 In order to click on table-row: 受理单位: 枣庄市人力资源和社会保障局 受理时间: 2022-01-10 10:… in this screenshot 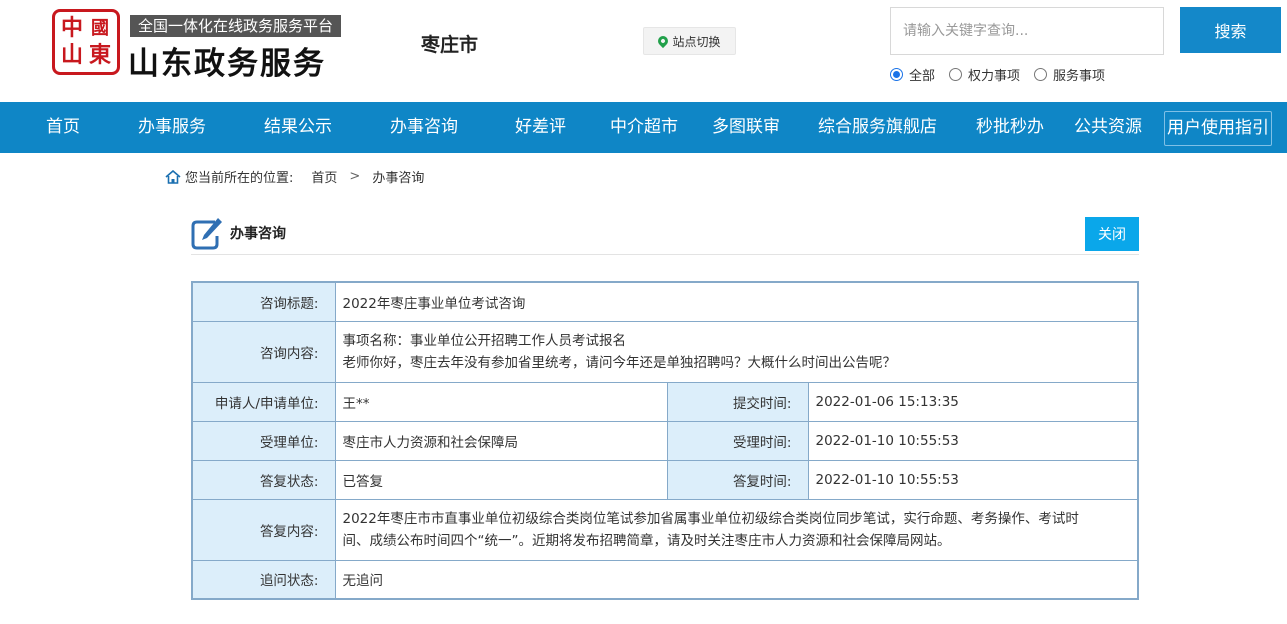, I will do `click(665, 440)`.